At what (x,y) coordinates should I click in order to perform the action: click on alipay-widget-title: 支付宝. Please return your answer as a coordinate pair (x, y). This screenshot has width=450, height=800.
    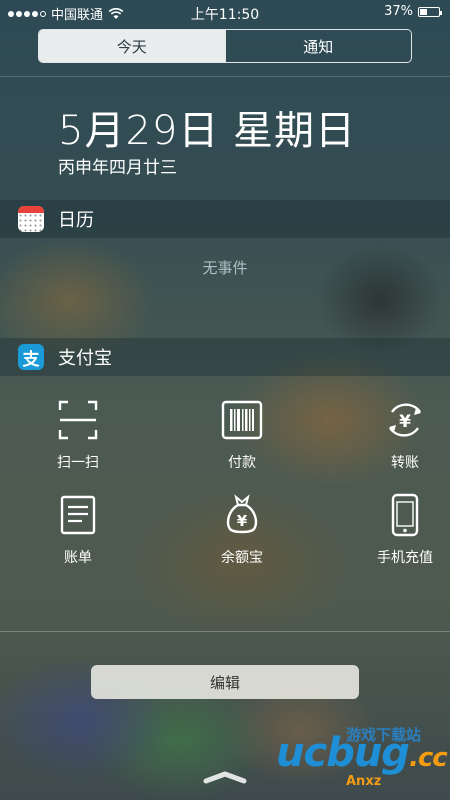
    Looking at the image, I should click on (85, 358).